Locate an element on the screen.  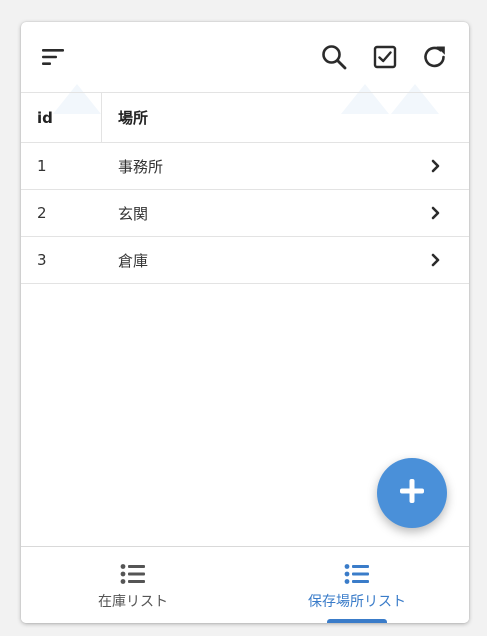
column-header-place: 場所 is located at coordinates (285, 117).